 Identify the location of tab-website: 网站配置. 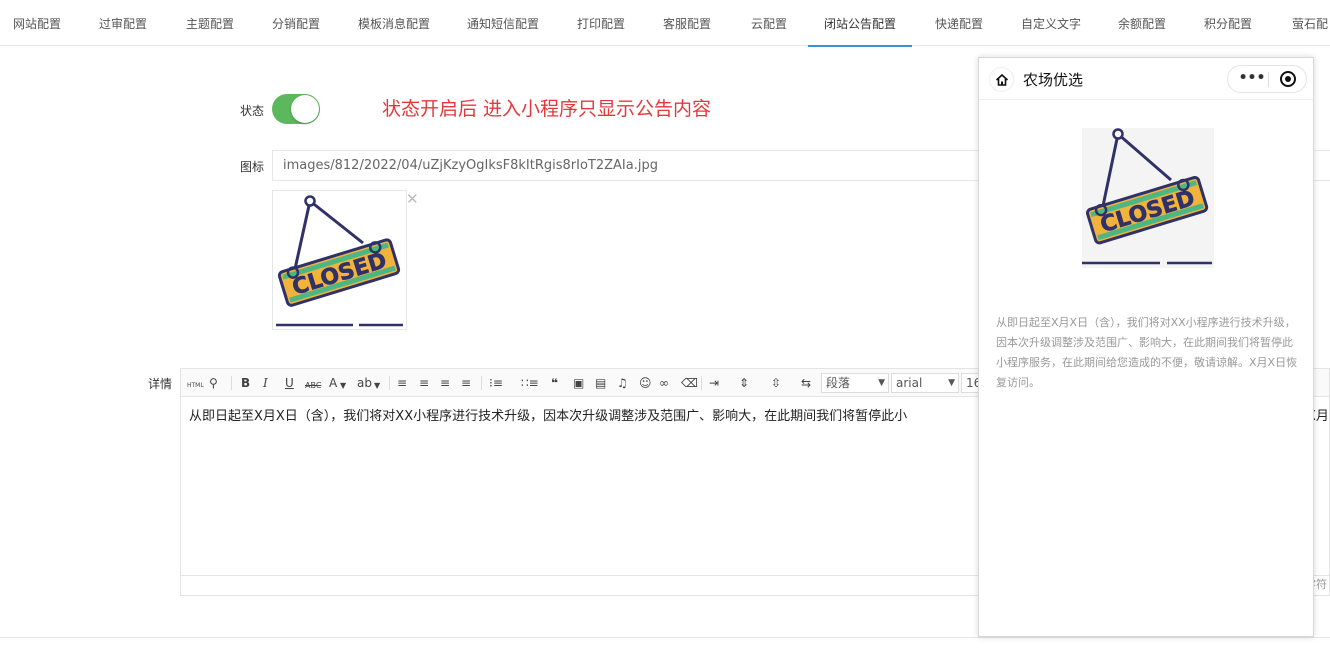
(37, 23).